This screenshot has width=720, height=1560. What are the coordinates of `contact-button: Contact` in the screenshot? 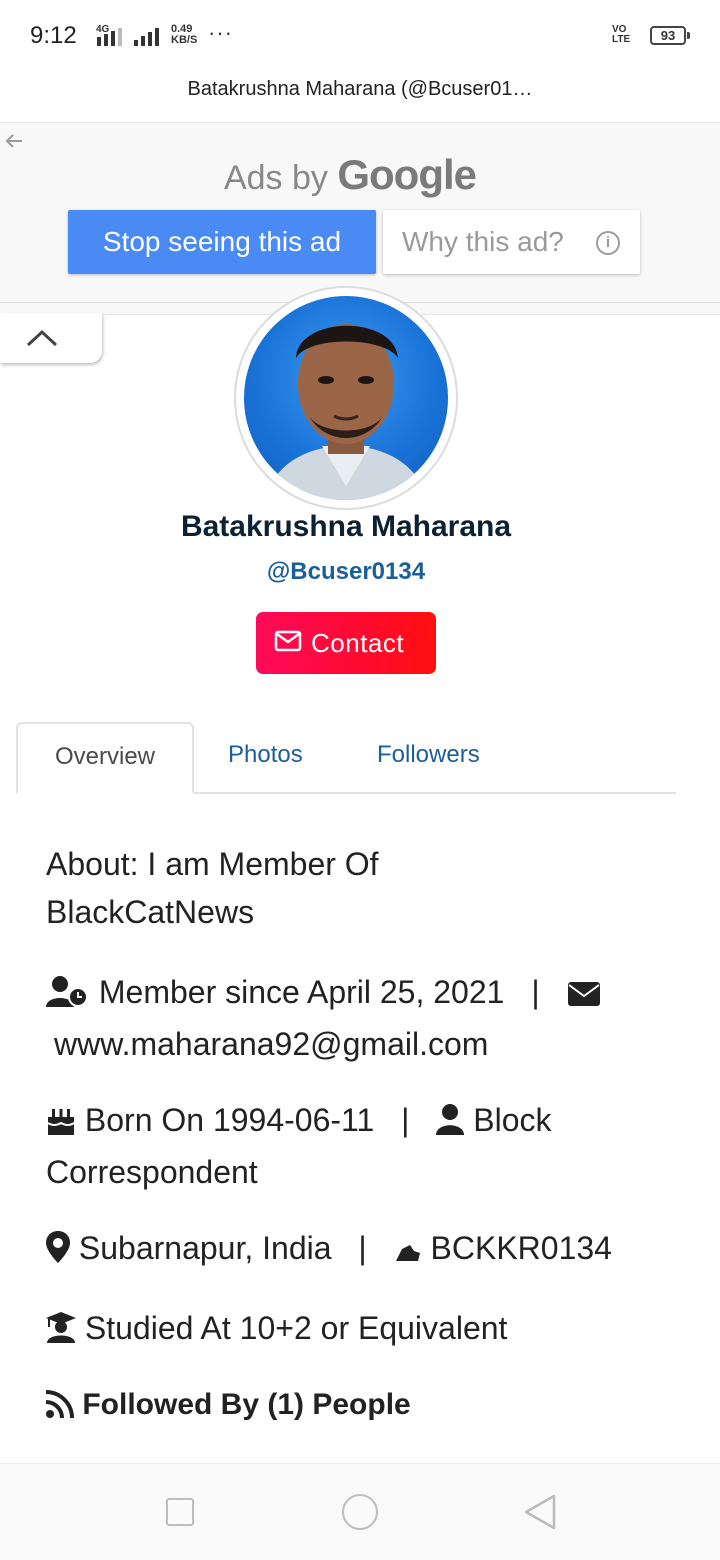 It's located at (346, 643).